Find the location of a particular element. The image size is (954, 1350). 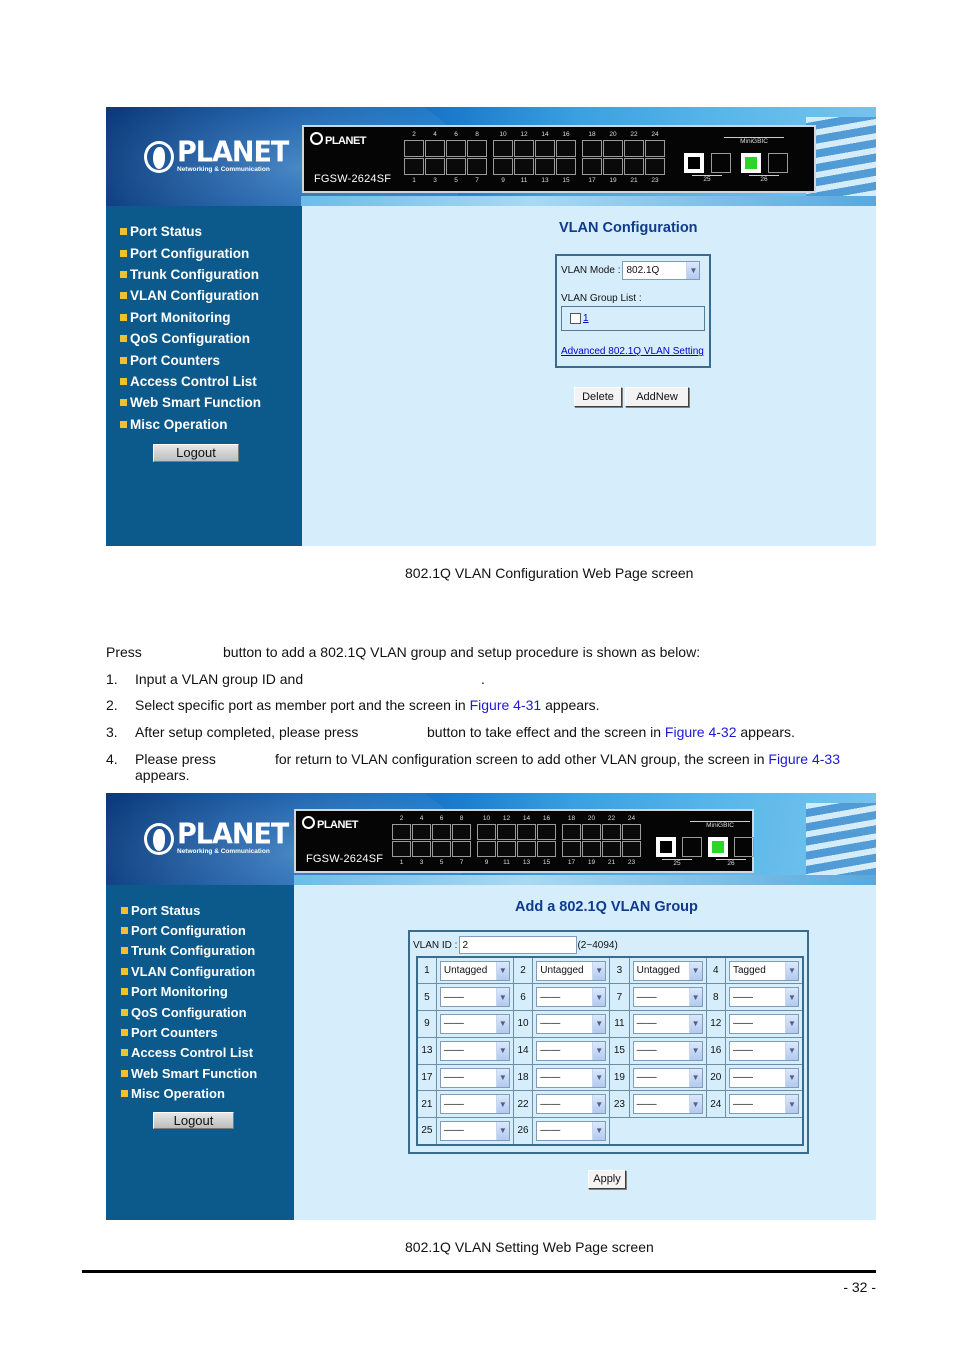

port-21-icon is located at coordinates (611, 849).